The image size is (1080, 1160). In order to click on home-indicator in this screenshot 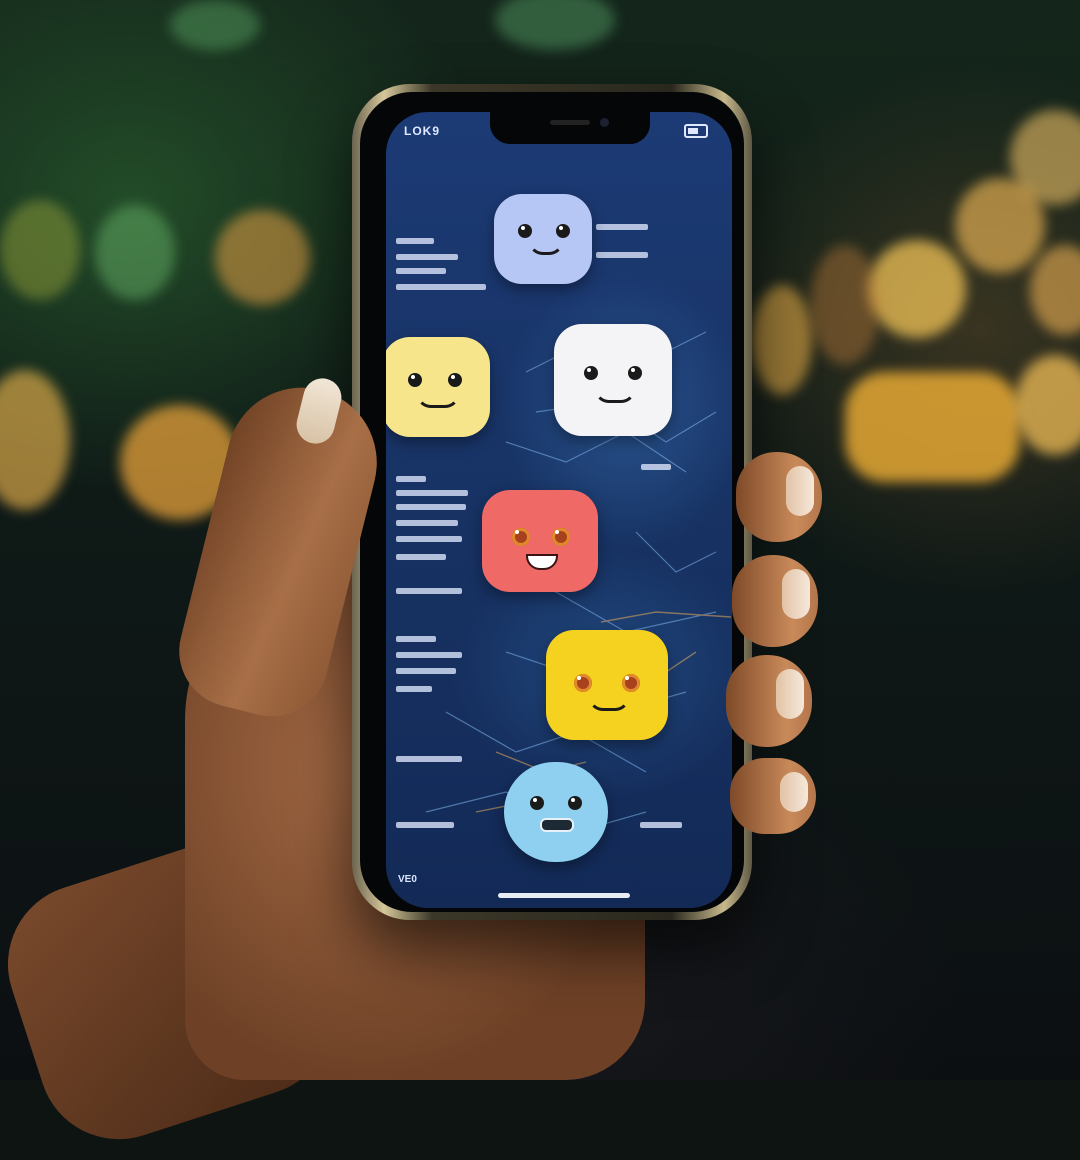, I will do `click(564, 895)`.